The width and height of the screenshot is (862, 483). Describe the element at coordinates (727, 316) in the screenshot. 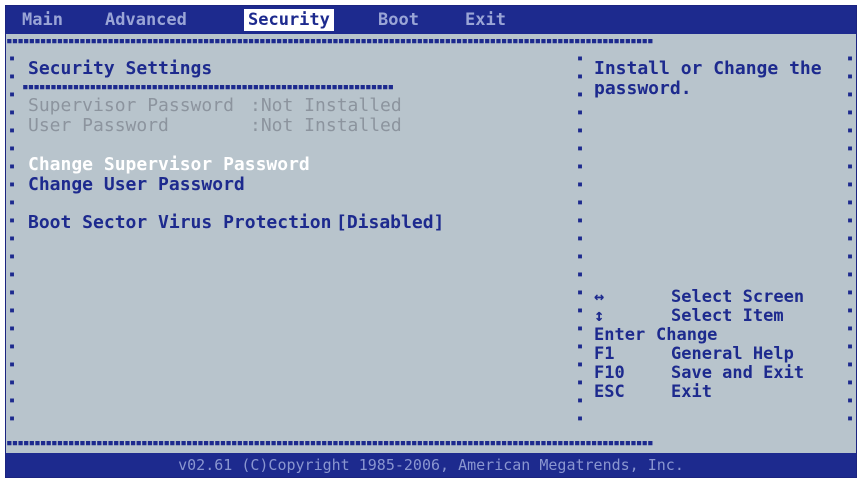

I see `help-select-item: Select Item` at that location.